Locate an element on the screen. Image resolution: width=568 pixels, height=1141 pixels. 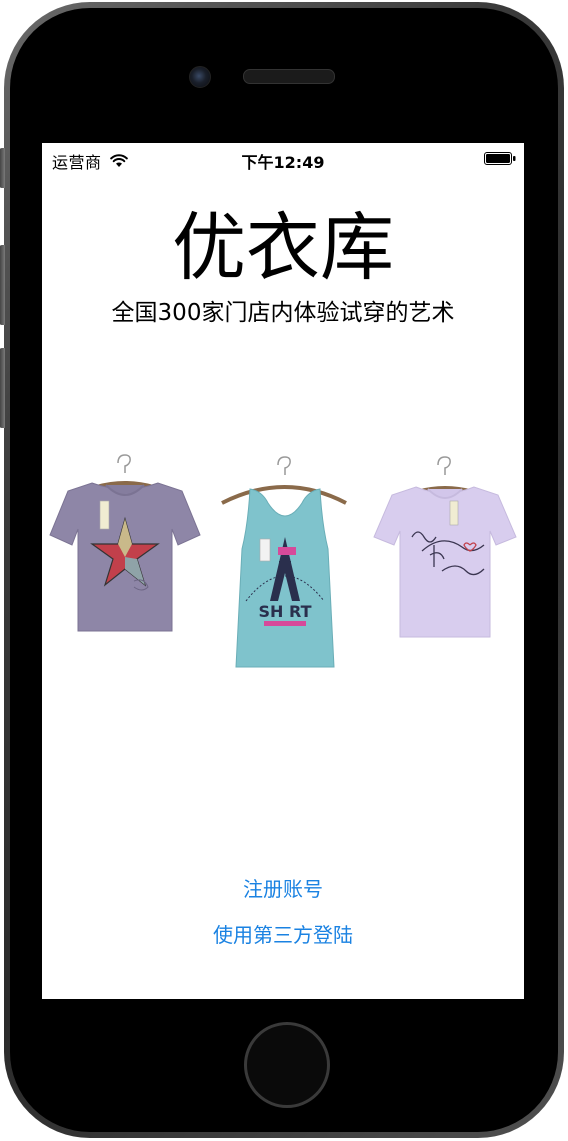
purple-tshirt is located at coordinates (125, 541).